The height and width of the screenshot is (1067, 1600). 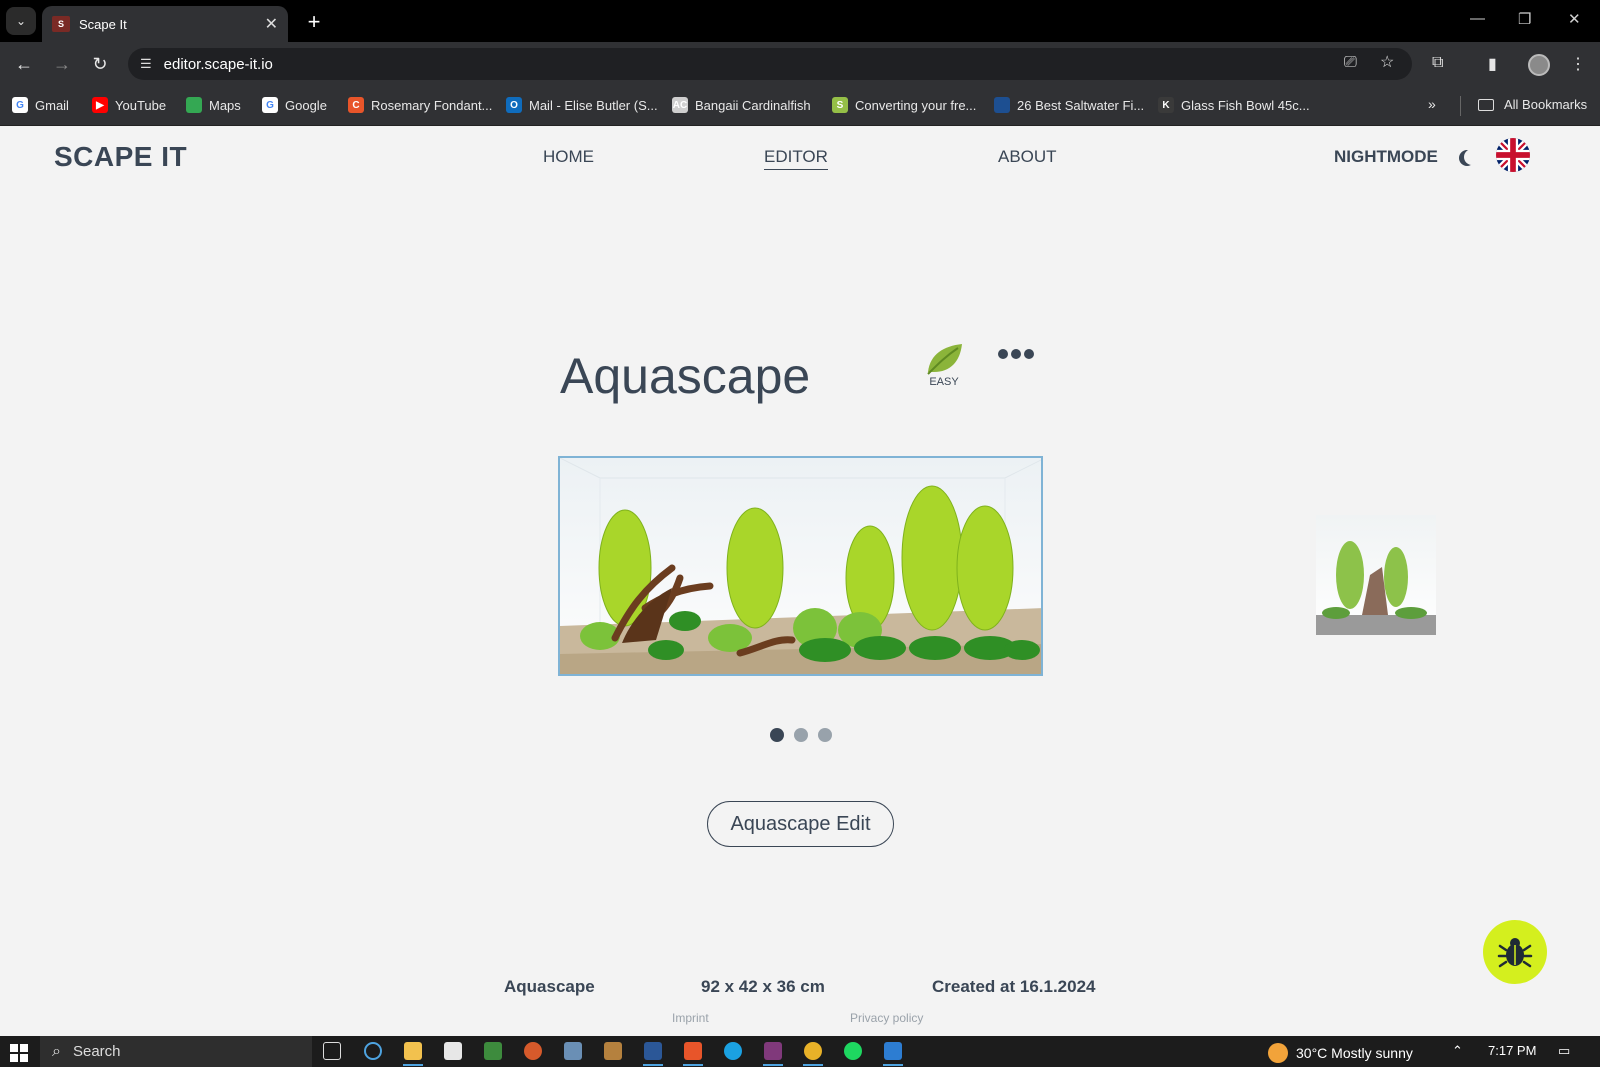 I want to click on spotify-icon, so click(x=853, y=1051).